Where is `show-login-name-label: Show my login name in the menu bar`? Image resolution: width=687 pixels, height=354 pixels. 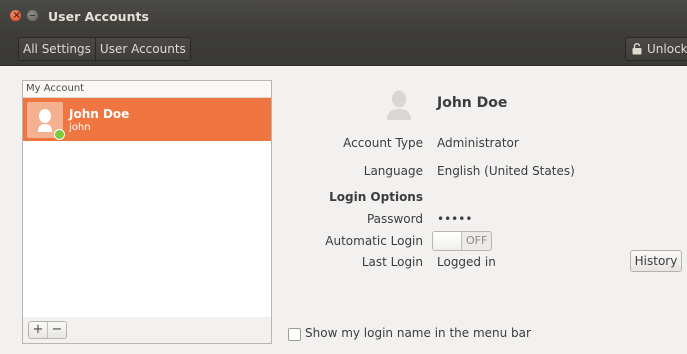
show-login-name-label: Show my login name in the menu bar is located at coordinates (418, 333).